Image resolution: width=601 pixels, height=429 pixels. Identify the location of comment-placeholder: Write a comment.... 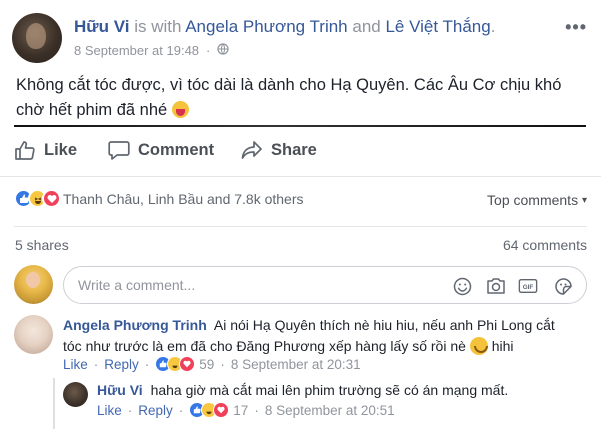
(137, 285).